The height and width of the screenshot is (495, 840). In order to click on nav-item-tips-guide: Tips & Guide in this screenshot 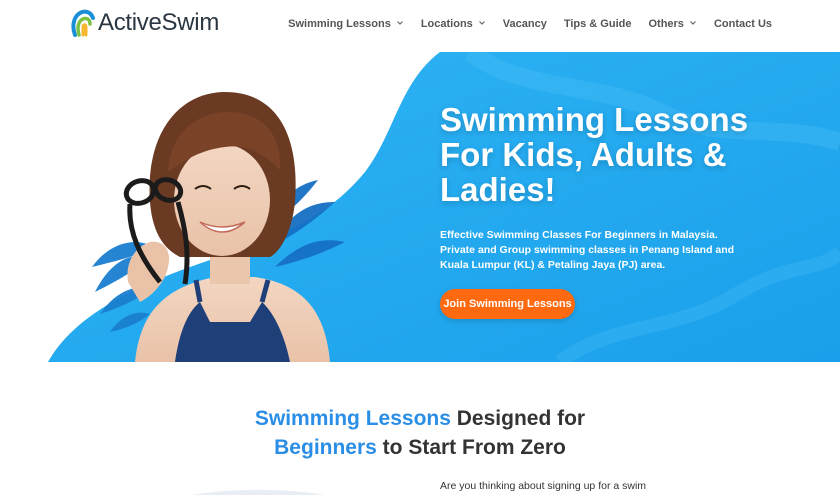, I will do `click(598, 24)`.